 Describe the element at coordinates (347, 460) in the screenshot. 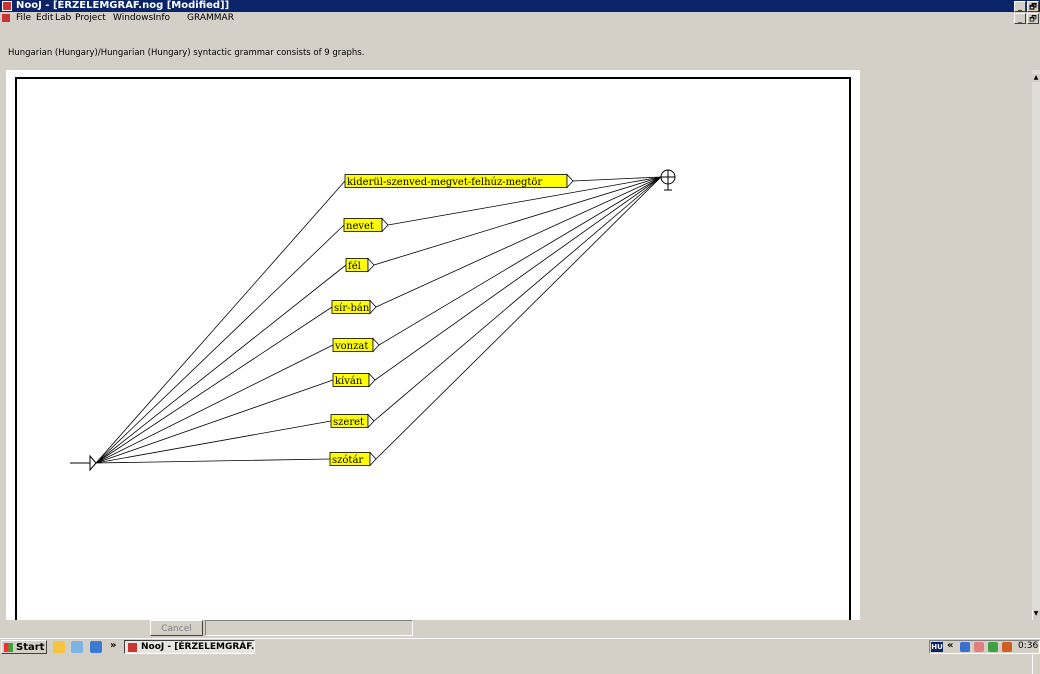

I see `node-label: szótár` at that location.